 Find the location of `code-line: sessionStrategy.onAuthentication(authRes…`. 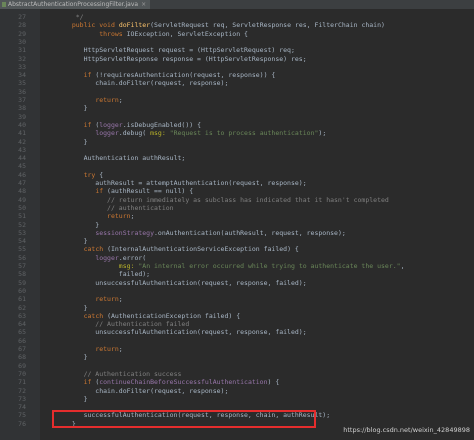

code-line: sessionStrategy.onAuthentication(authRes… is located at coordinates (220, 232).